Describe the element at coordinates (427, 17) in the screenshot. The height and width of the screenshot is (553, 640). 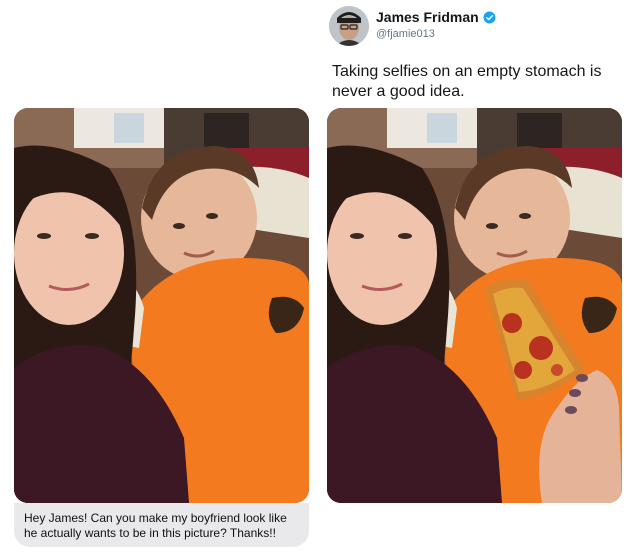
I see `author-name-text: James Fridman` at that location.